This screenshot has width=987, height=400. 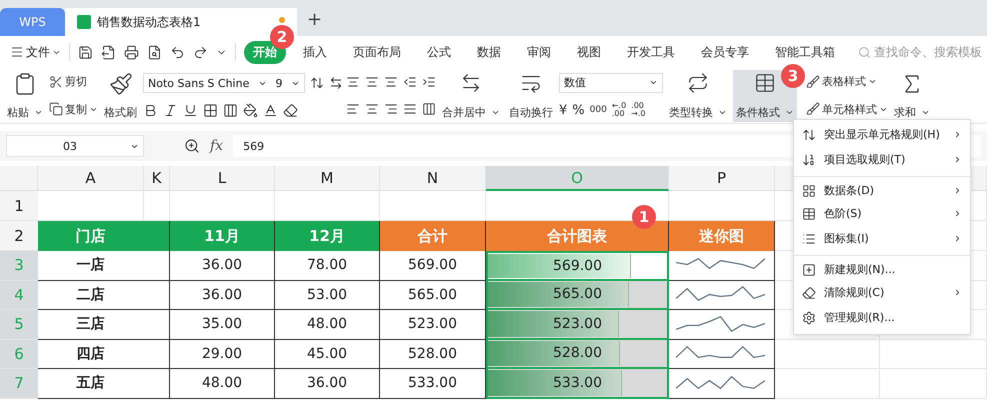 I want to click on table-cell: 53.00, so click(x=327, y=295).